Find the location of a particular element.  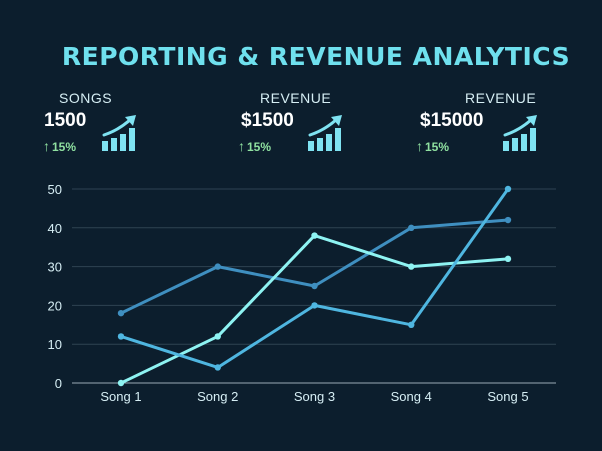

y-tick-label: 40 is located at coordinates (55, 228).